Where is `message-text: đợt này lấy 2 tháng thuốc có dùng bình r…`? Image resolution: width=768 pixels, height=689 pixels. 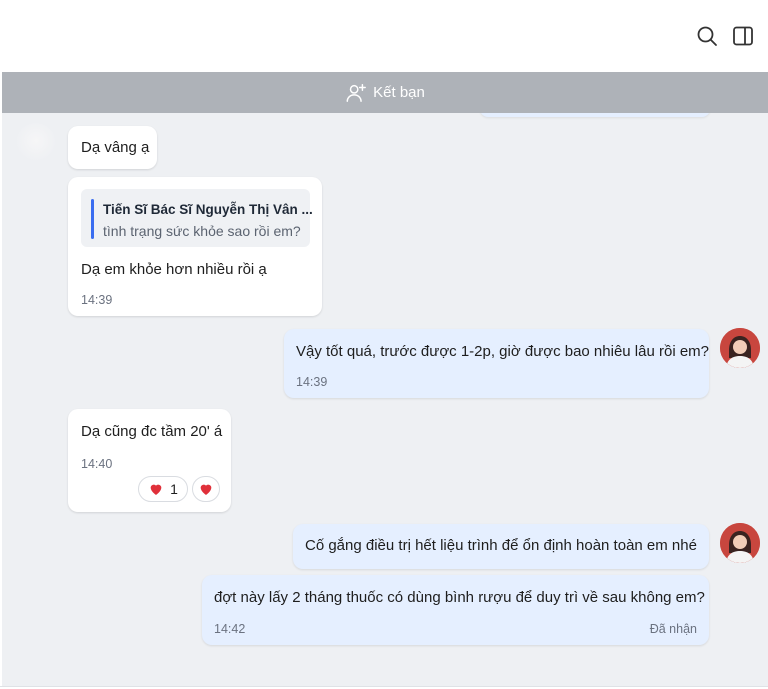 message-text: đợt này lấy 2 tháng thuốc có dùng bình r… is located at coordinates (459, 597).